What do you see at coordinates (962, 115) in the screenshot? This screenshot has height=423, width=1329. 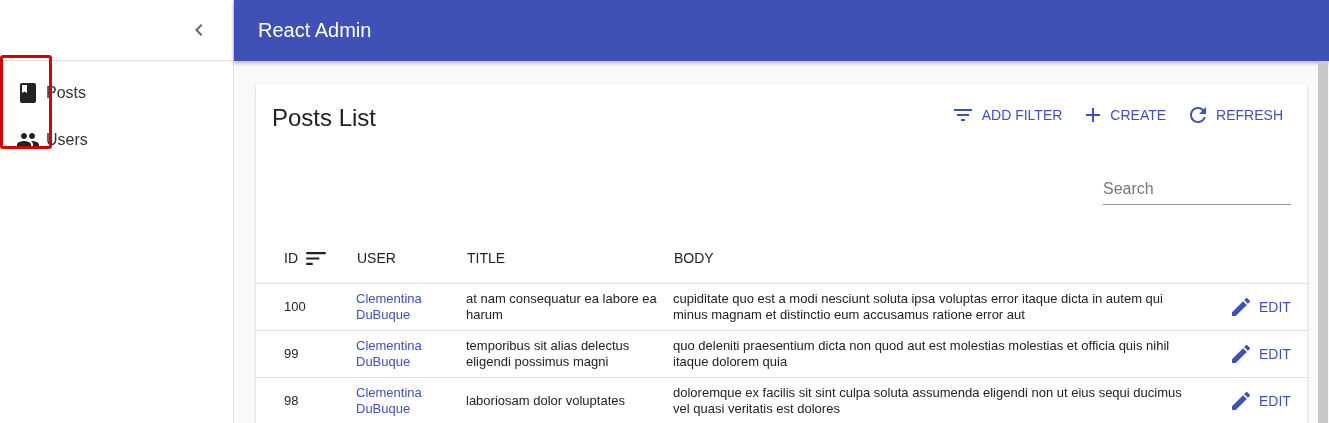 I see `filter-icon` at bounding box center [962, 115].